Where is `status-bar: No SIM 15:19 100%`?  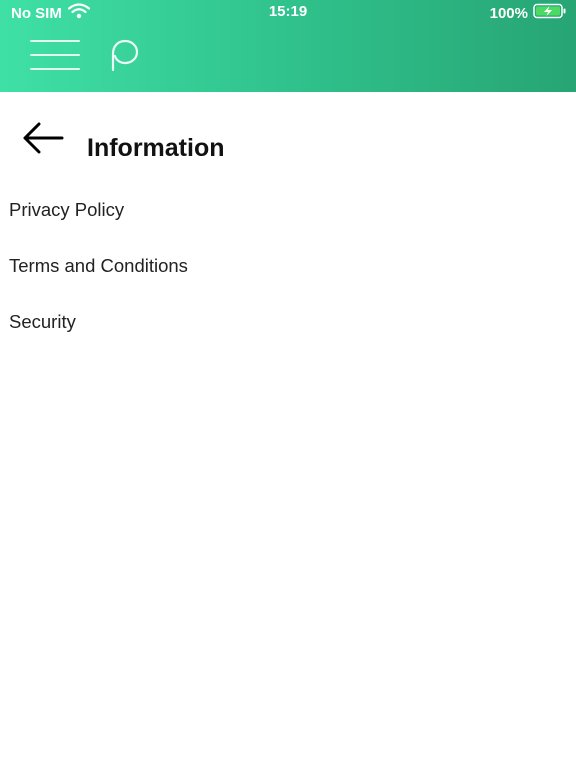
status-bar: No SIM 15:19 100% is located at coordinates (288, 12).